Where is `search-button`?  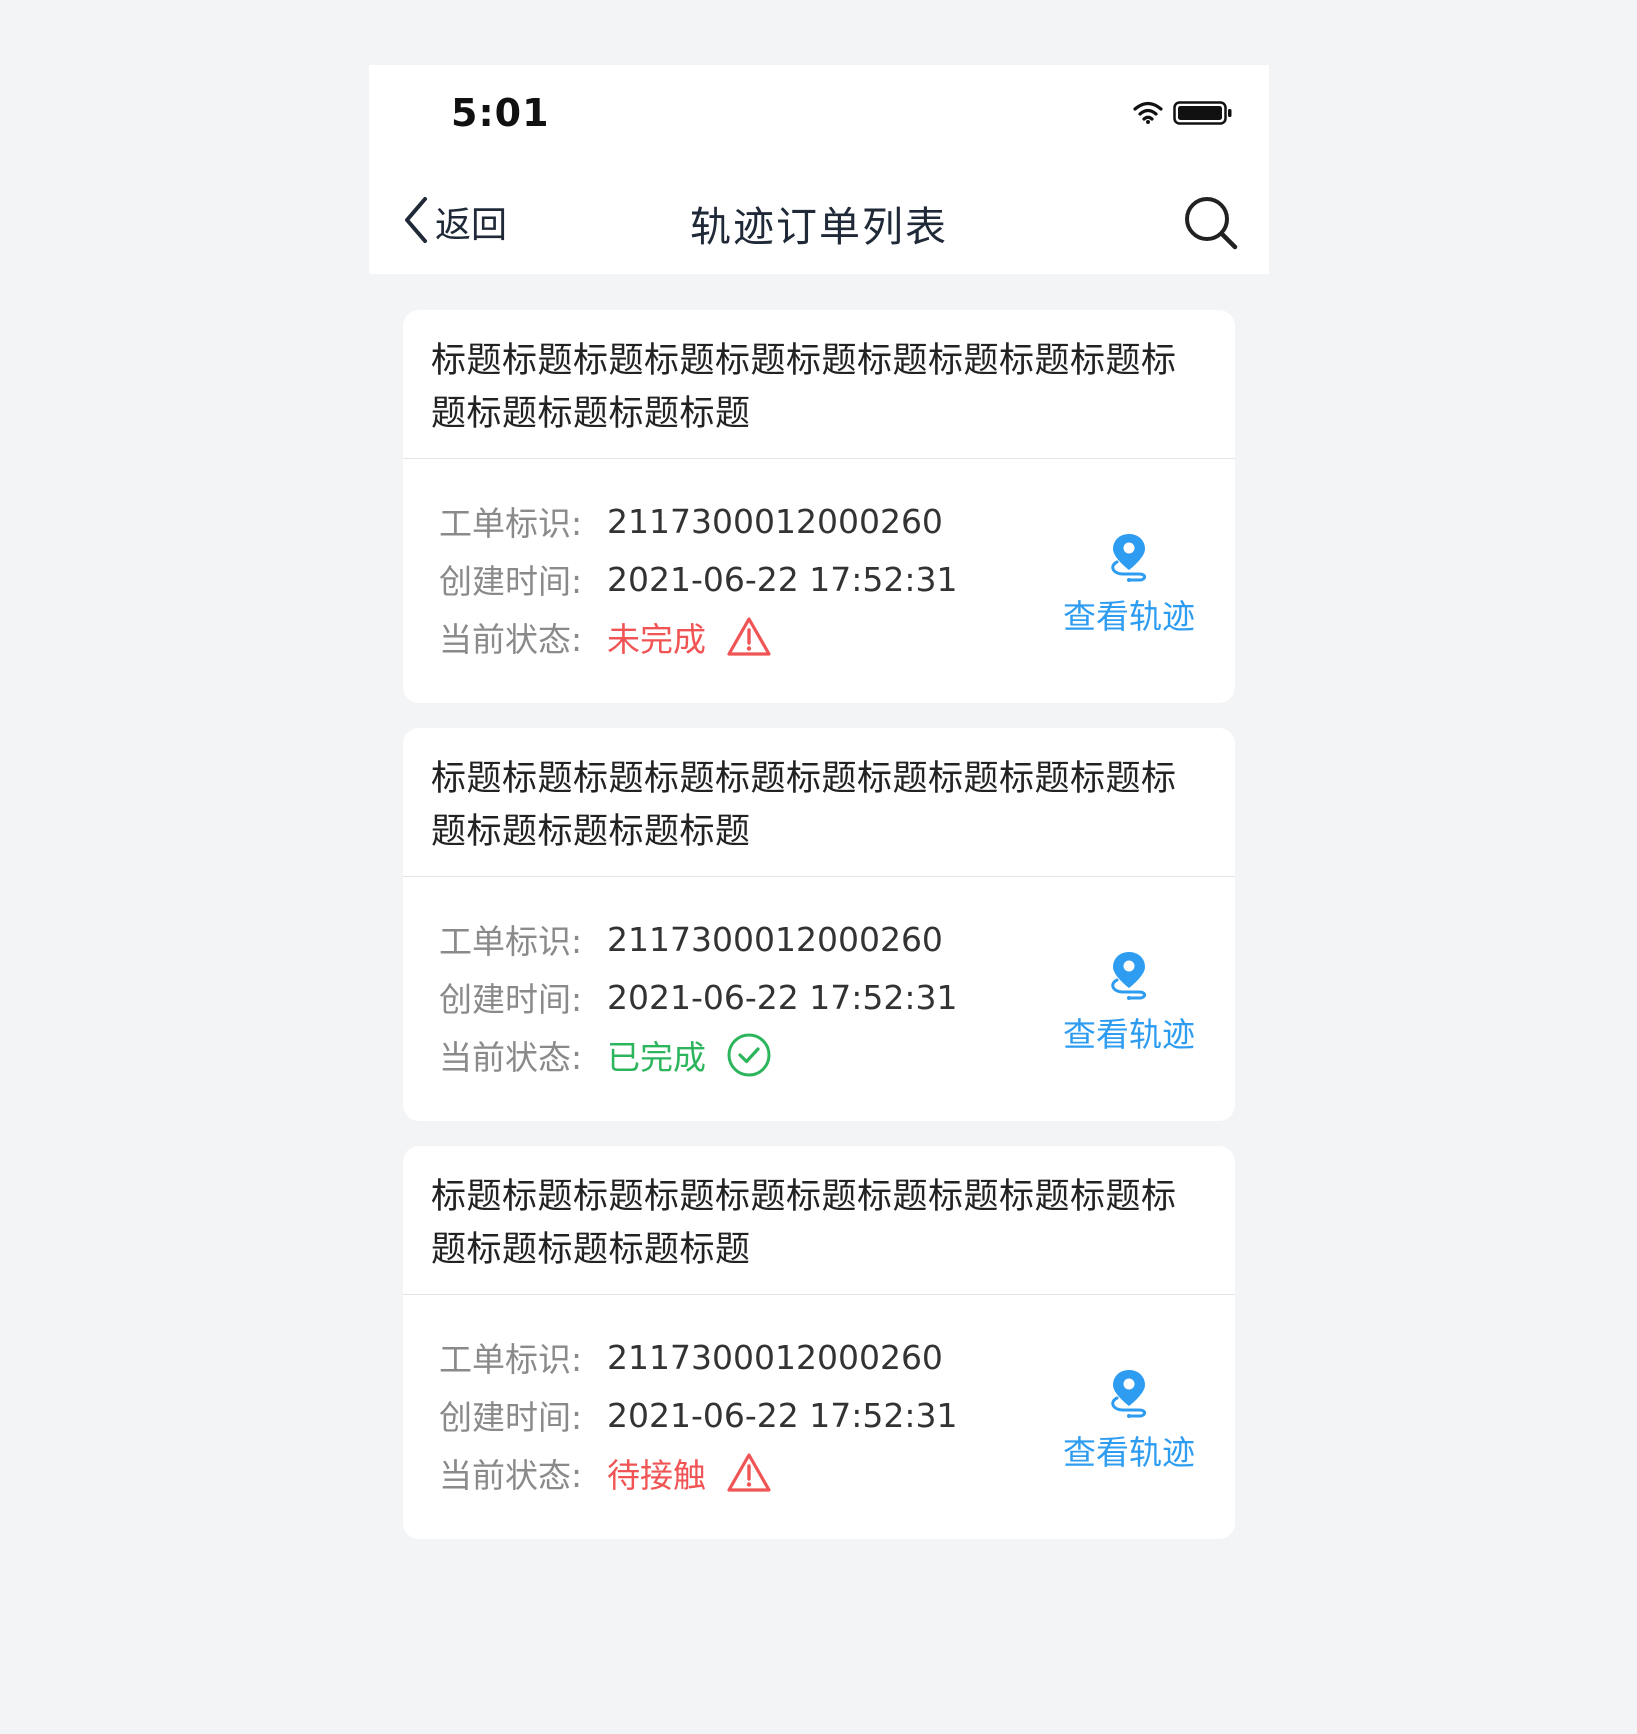
search-button is located at coordinates (1211, 225).